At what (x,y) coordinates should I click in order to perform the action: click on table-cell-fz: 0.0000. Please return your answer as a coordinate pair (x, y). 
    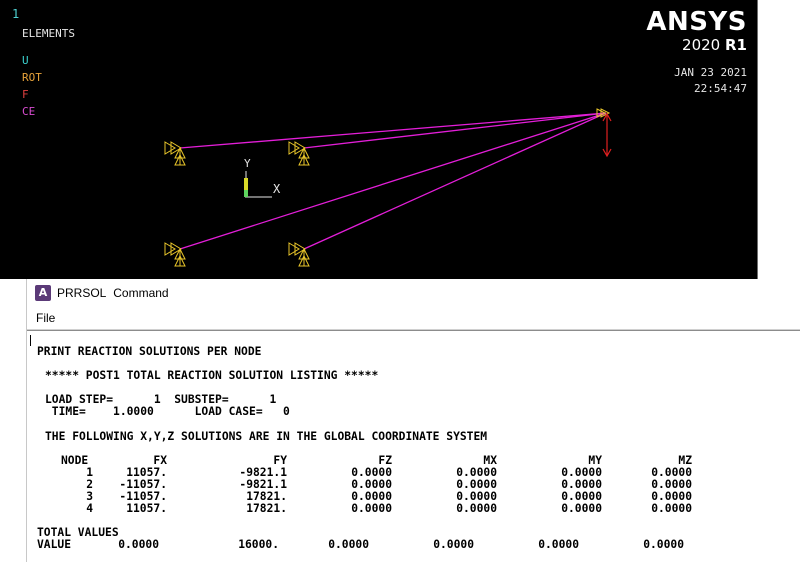
    Looking at the image, I should click on (371, 508).